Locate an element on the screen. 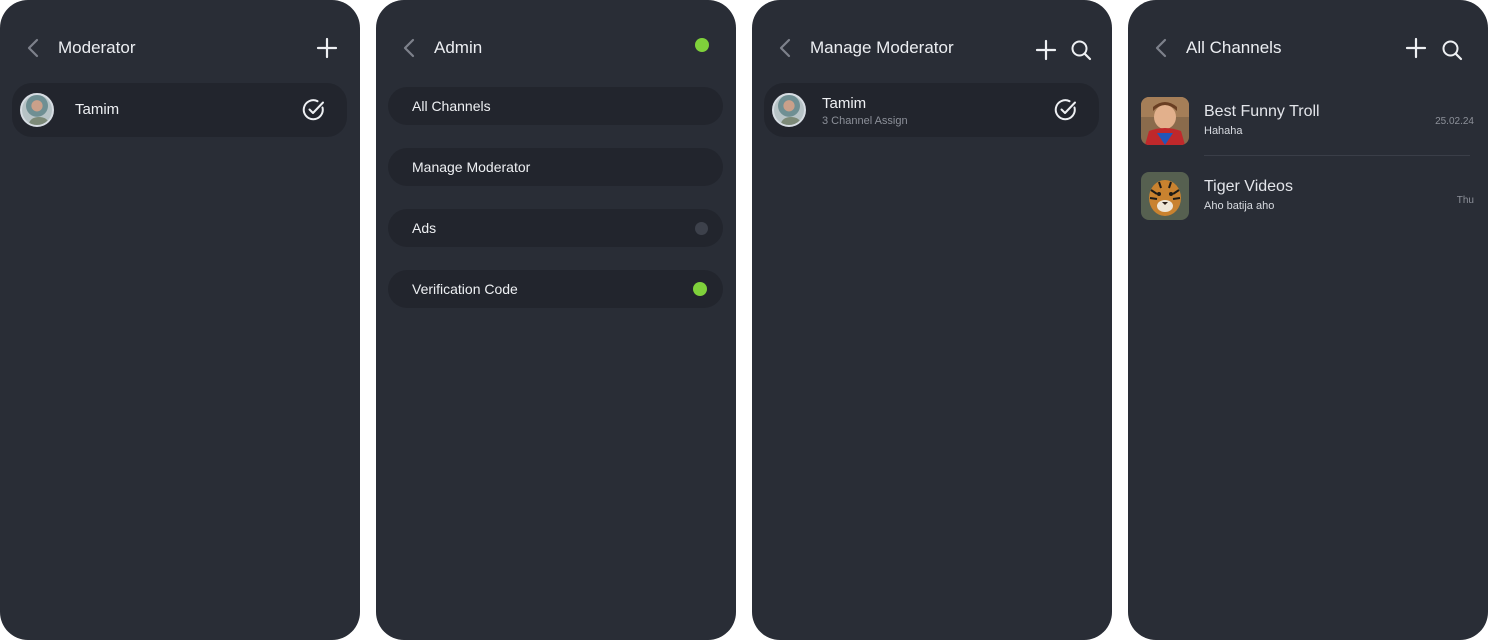 The image size is (1488, 640). divider is located at coordinates (1337, 155).